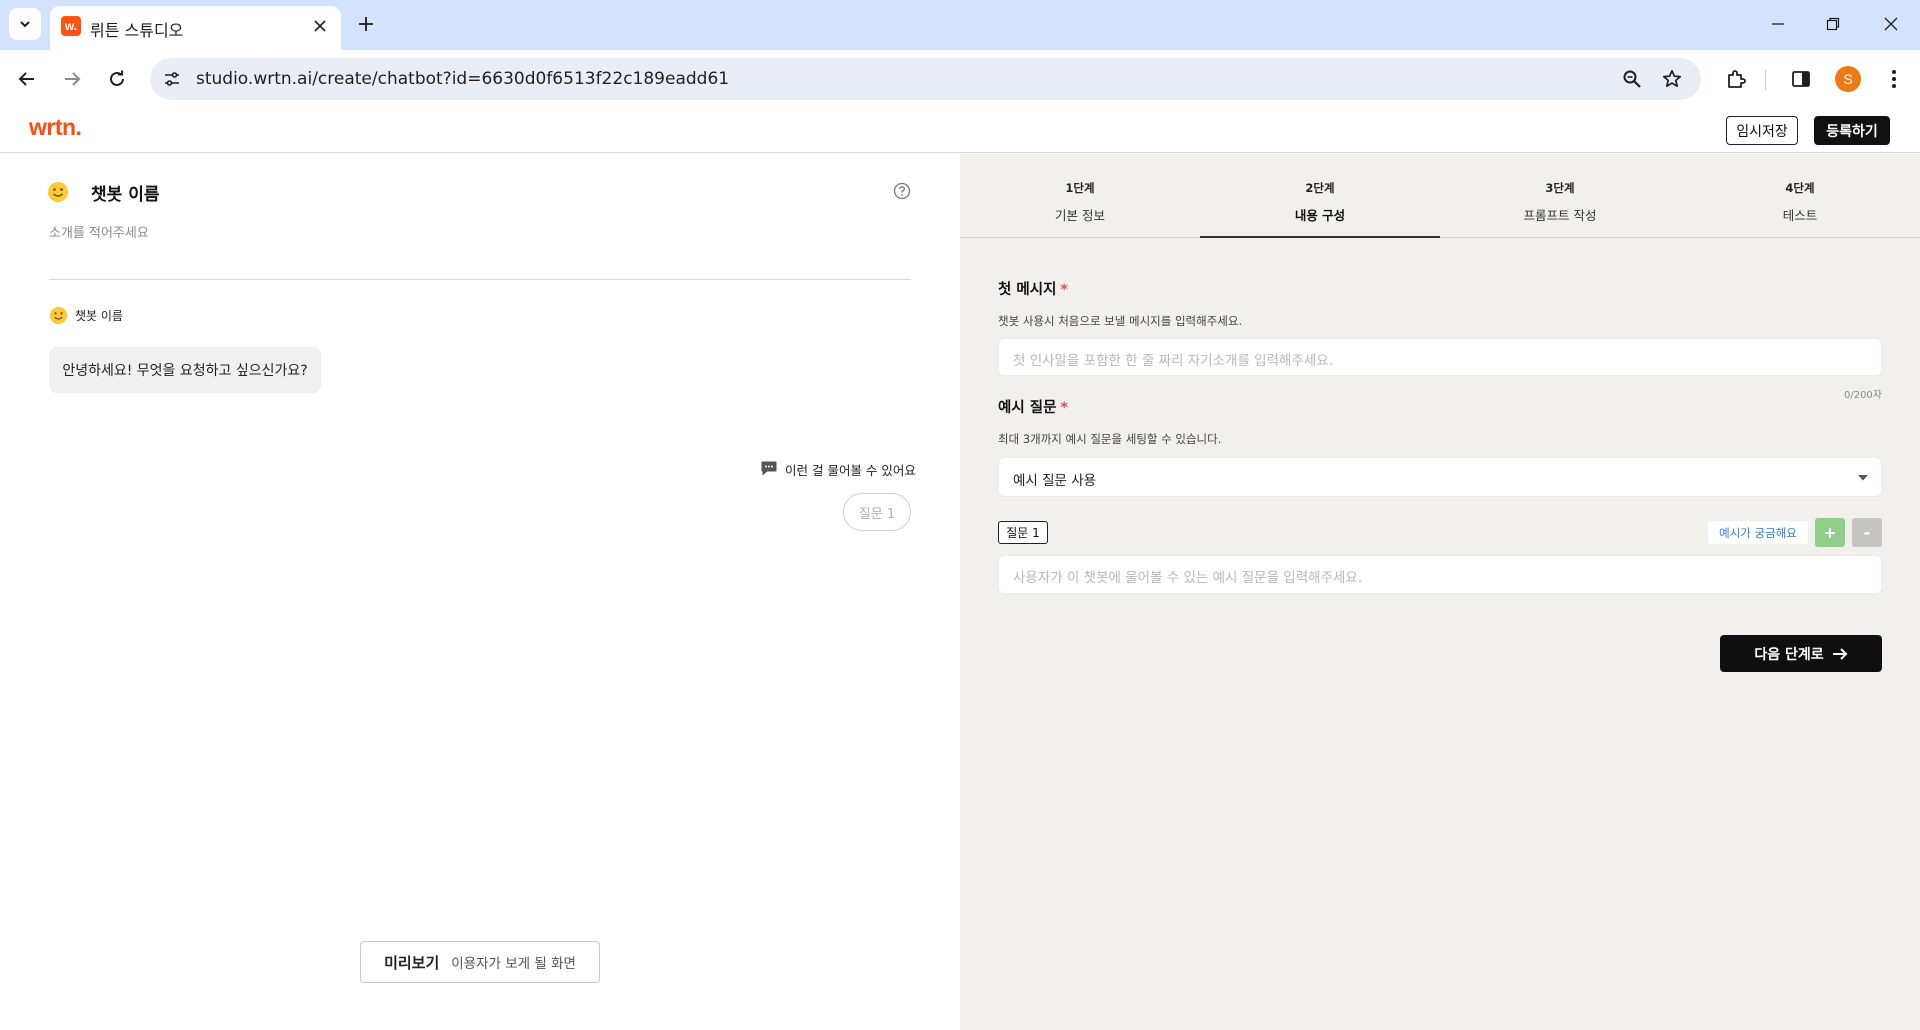 The image size is (1920, 1030). Describe the element at coordinates (1320, 237) in the screenshot. I see `active-step-underline` at that location.